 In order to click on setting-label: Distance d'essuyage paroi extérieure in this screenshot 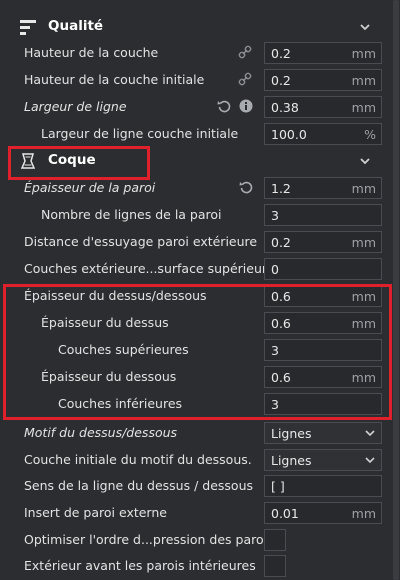, I will do `click(141, 241)`.